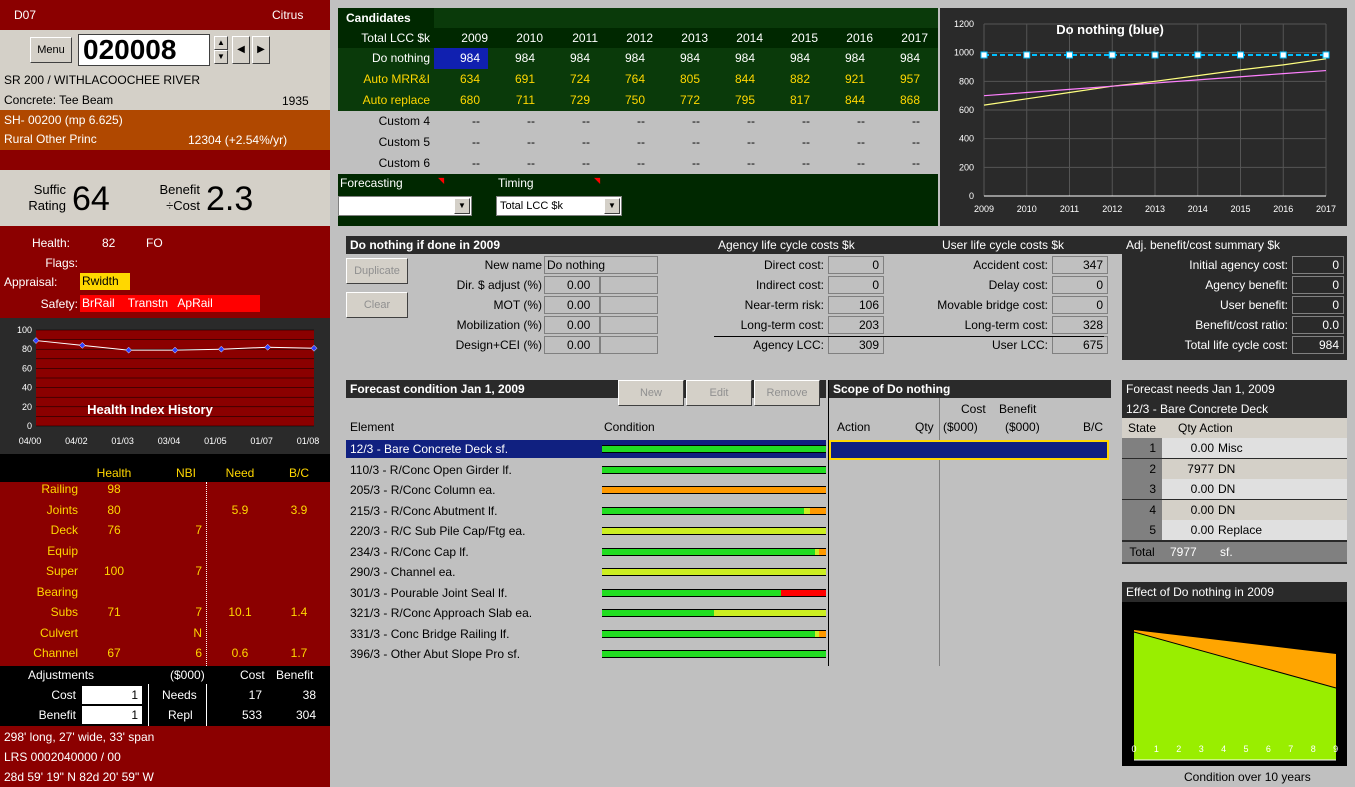 This screenshot has width=1355, height=787. I want to click on candidate-row-do-nothing: Do nothing 984 984 984 984 984 984 984 984 984, so click(638, 58).